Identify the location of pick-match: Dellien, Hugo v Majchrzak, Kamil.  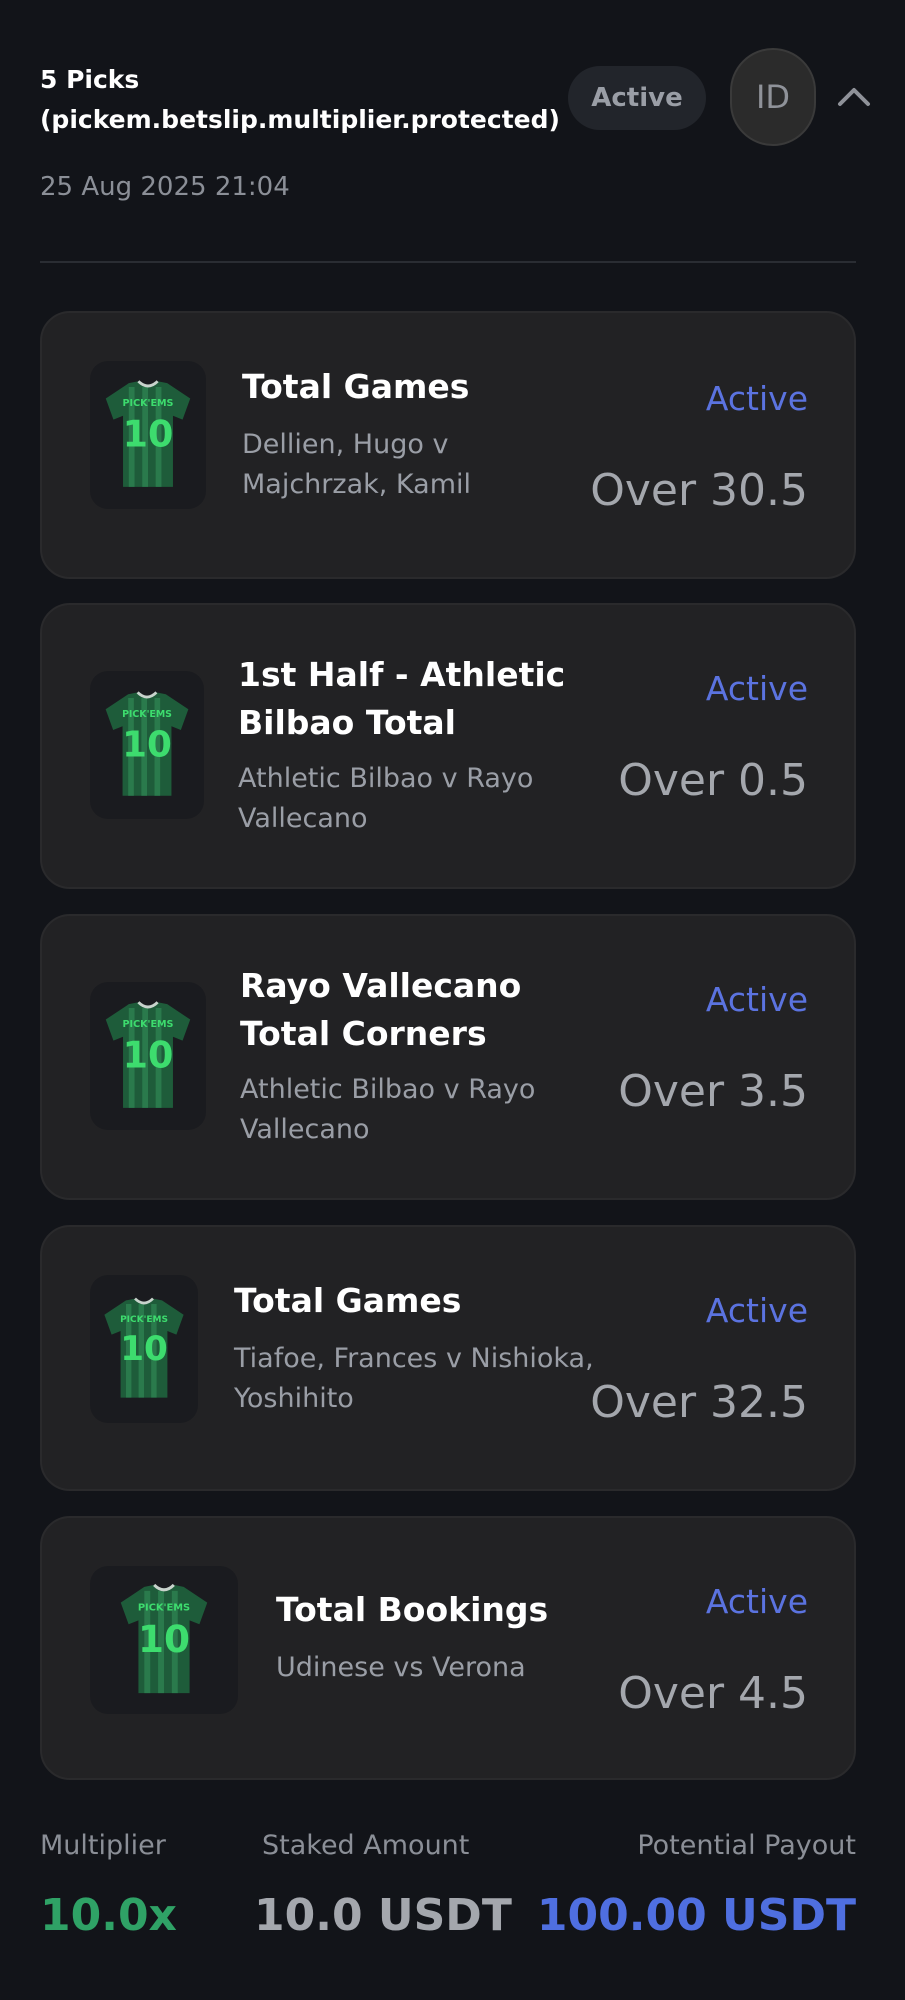
(356, 464).